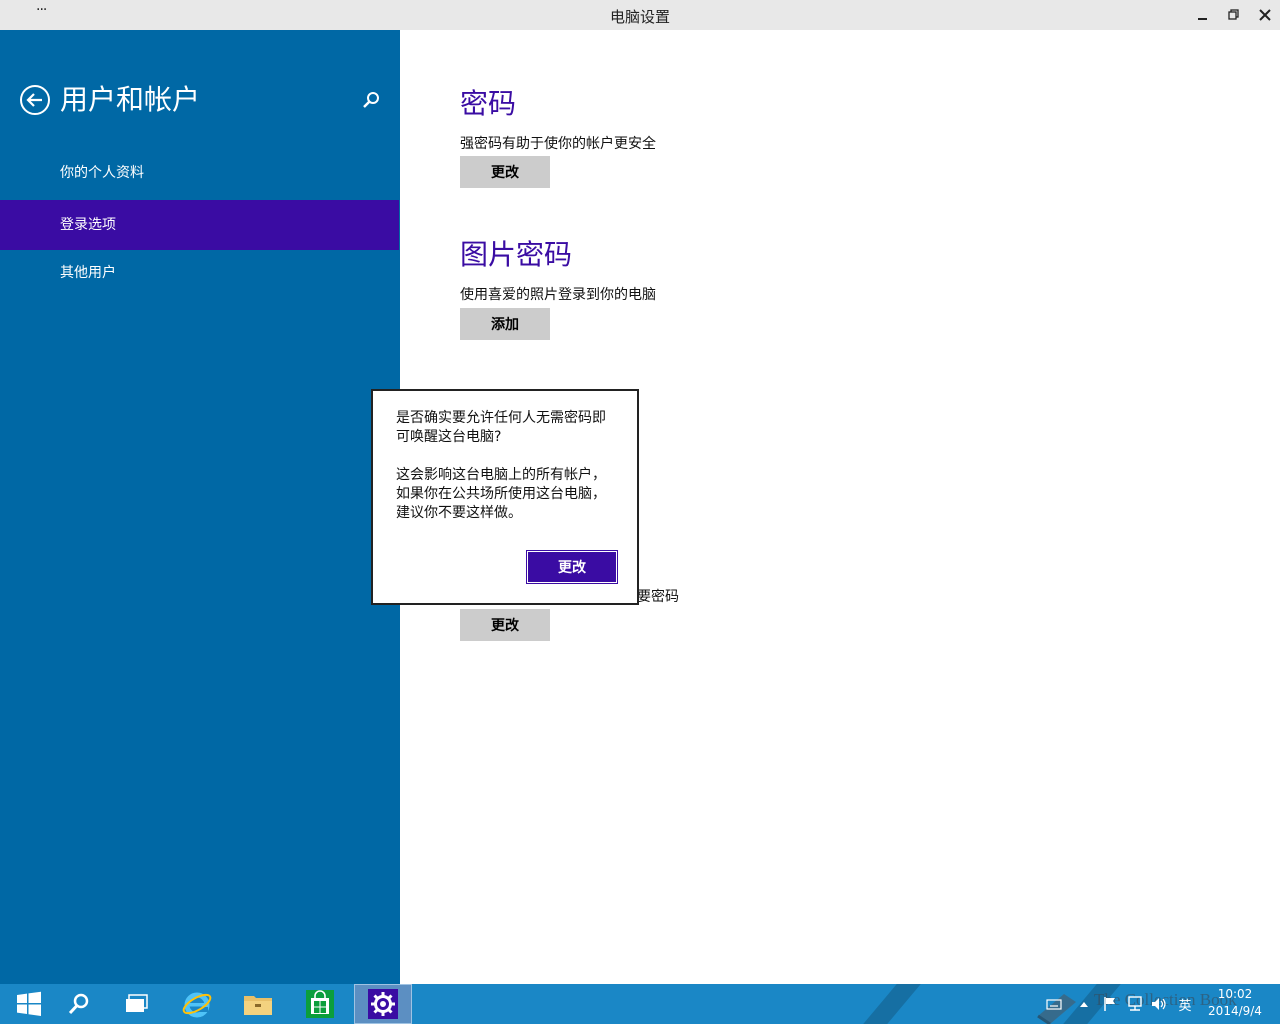  Describe the element at coordinates (505, 172) in the screenshot. I see `change-password-button: 更改` at that location.